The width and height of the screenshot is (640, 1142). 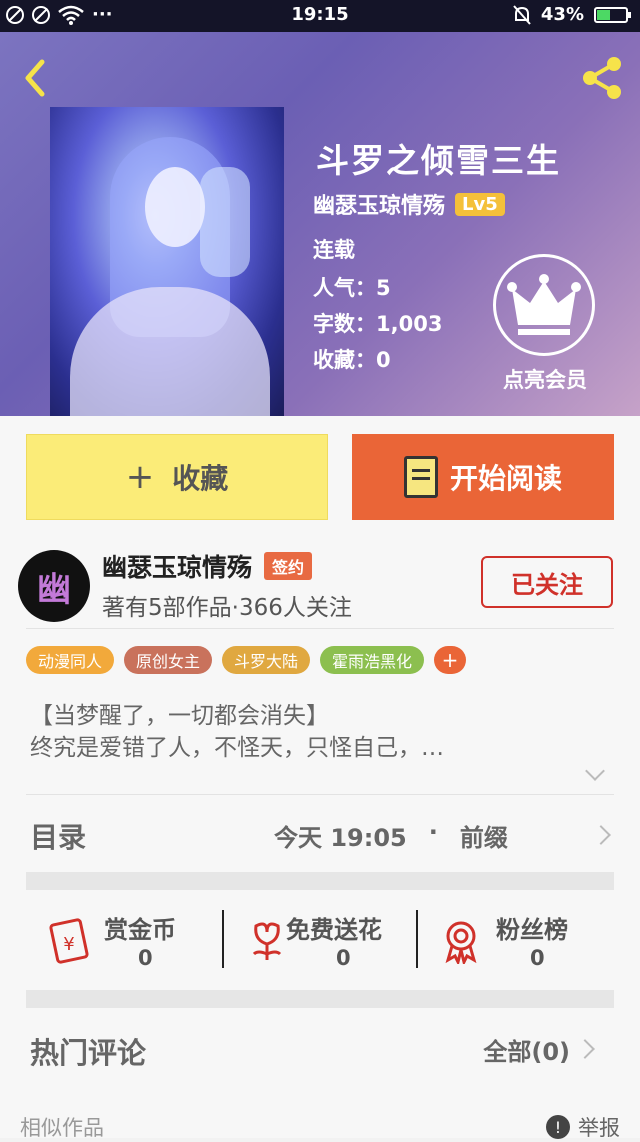 I want to click on toc-label: 目录, so click(x=58, y=837).